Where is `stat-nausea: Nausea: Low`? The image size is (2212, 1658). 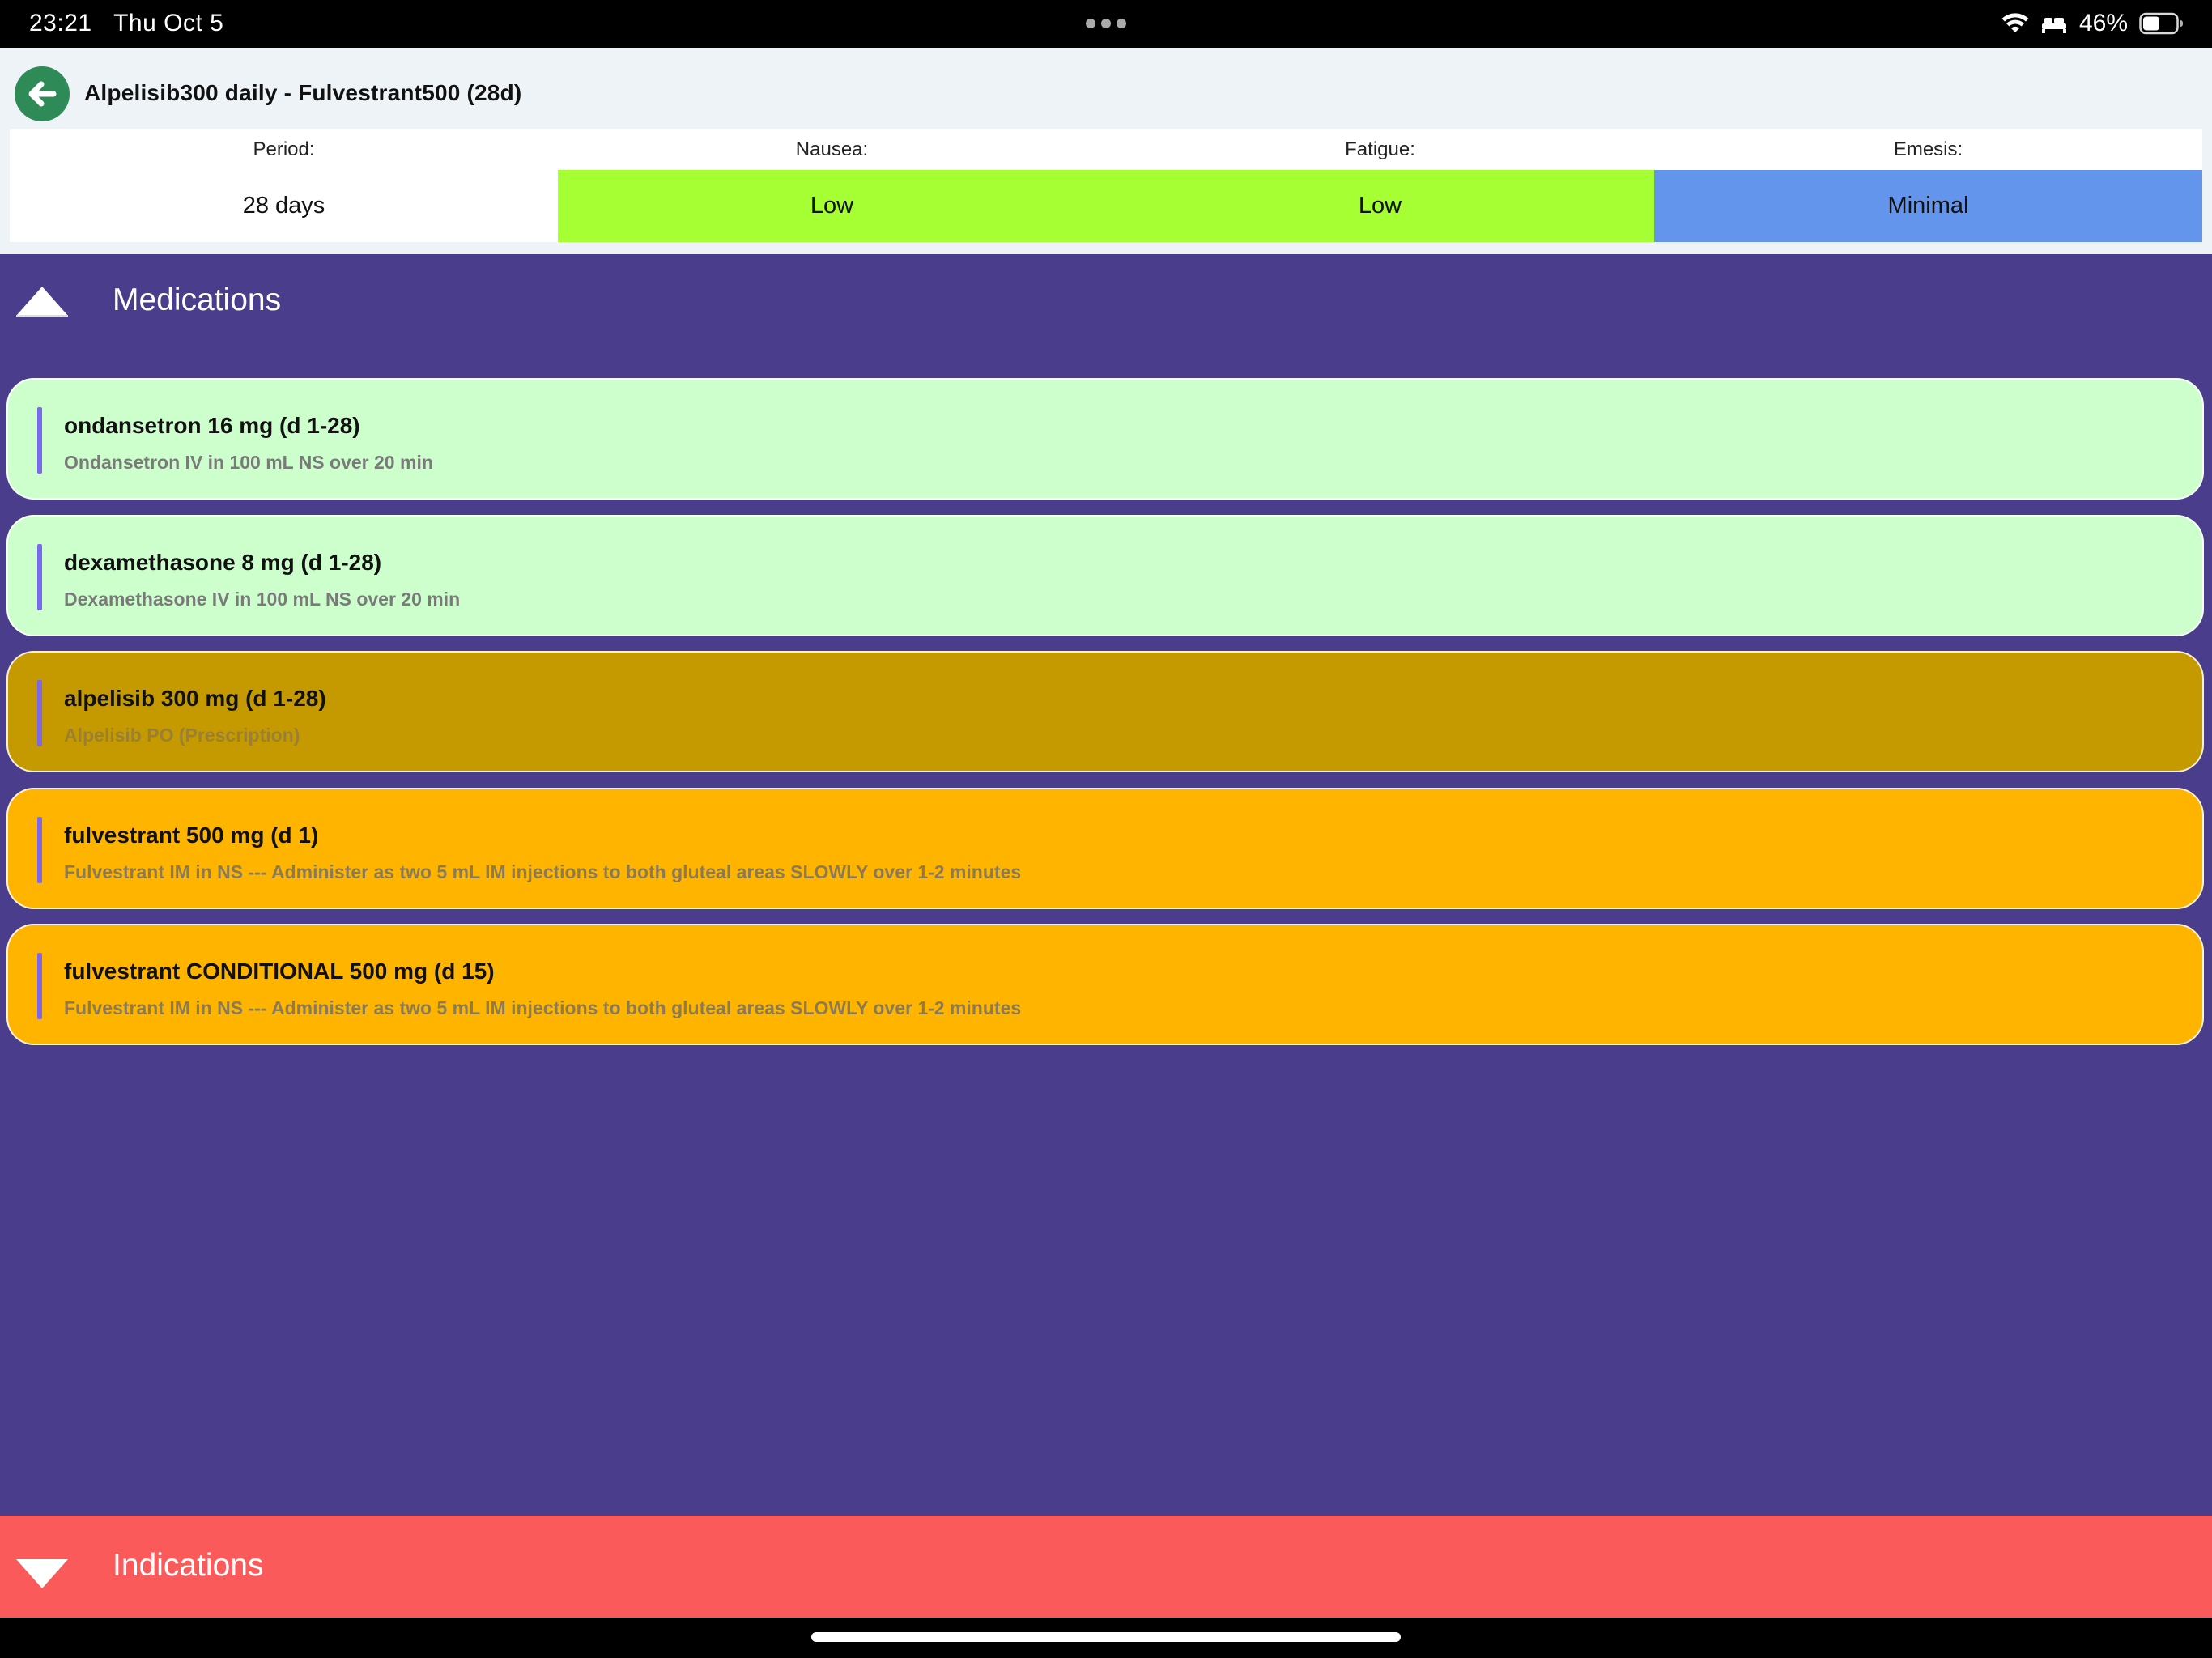 stat-nausea: Nausea: Low is located at coordinates (832, 185).